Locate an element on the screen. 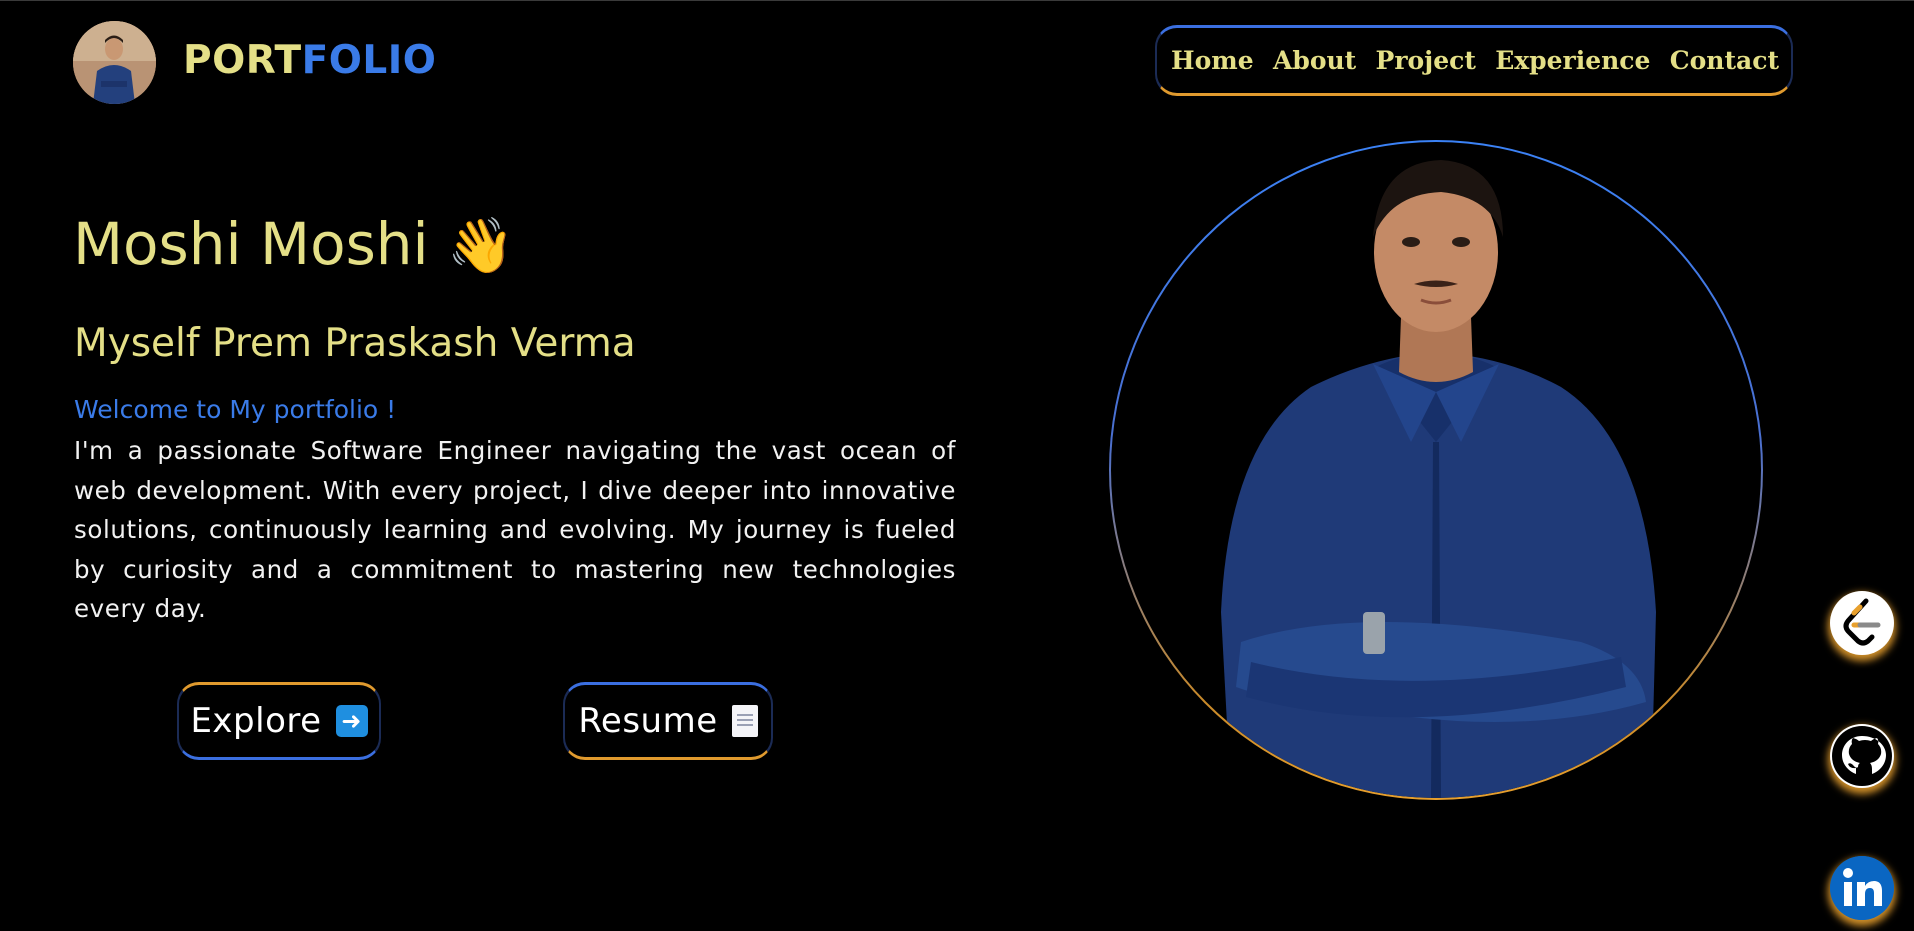 The width and height of the screenshot is (1914, 931). avatar-person-icon is located at coordinates (114, 62).